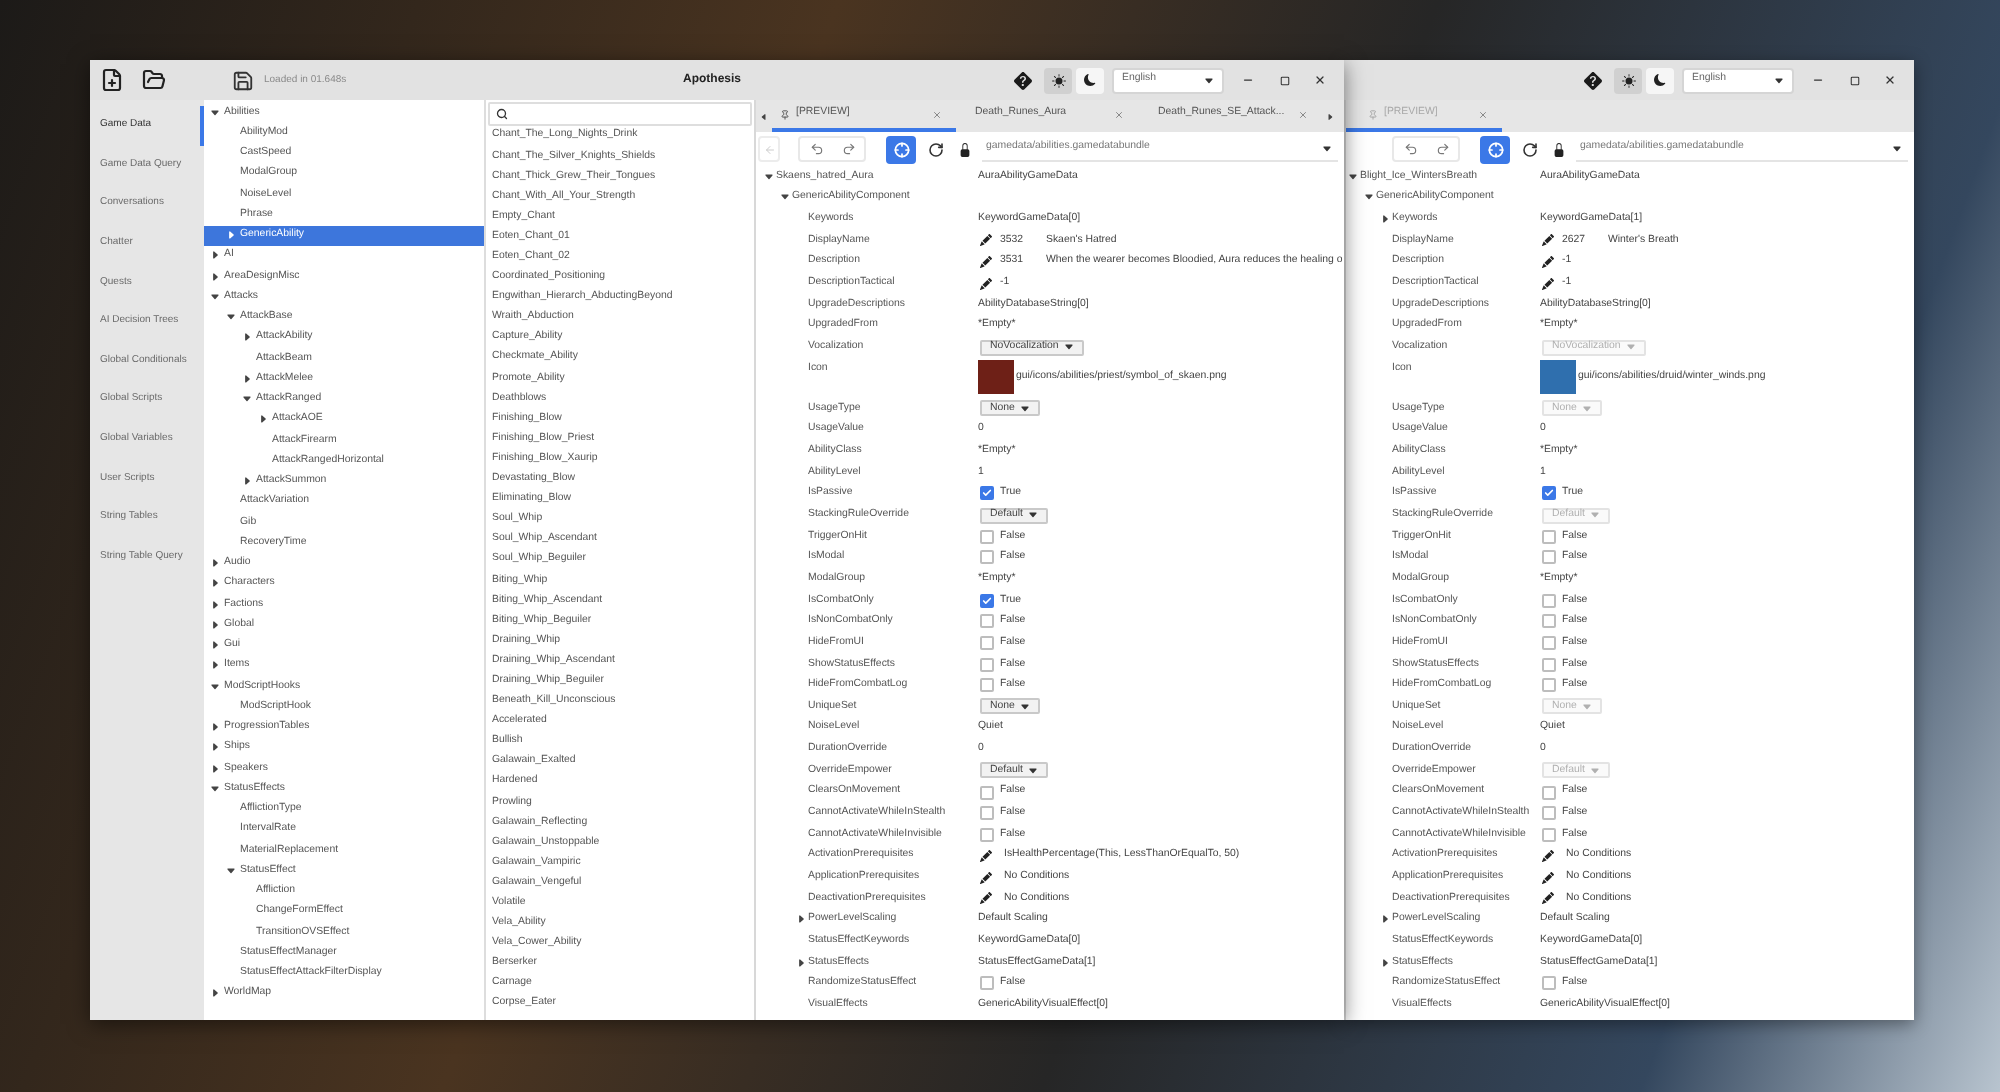 The width and height of the screenshot is (2000, 1092). What do you see at coordinates (154, 80) in the screenshot?
I see `folder-icon` at bounding box center [154, 80].